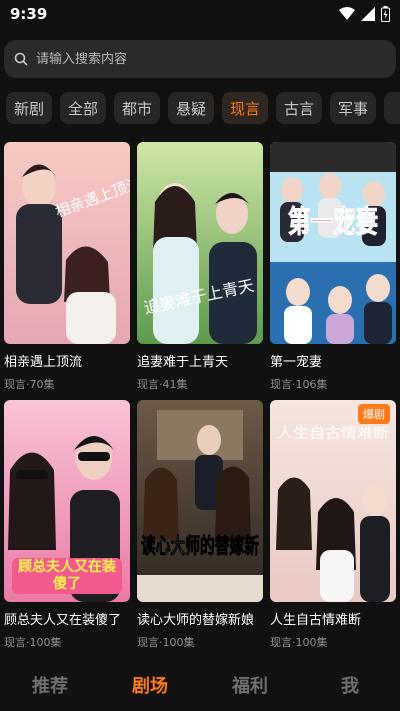 The width and height of the screenshot is (400, 711). What do you see at coordinates (29, 384) in the screenshot?
I see `drama-meta: 现言·70集` at bounding box center [29, 384].